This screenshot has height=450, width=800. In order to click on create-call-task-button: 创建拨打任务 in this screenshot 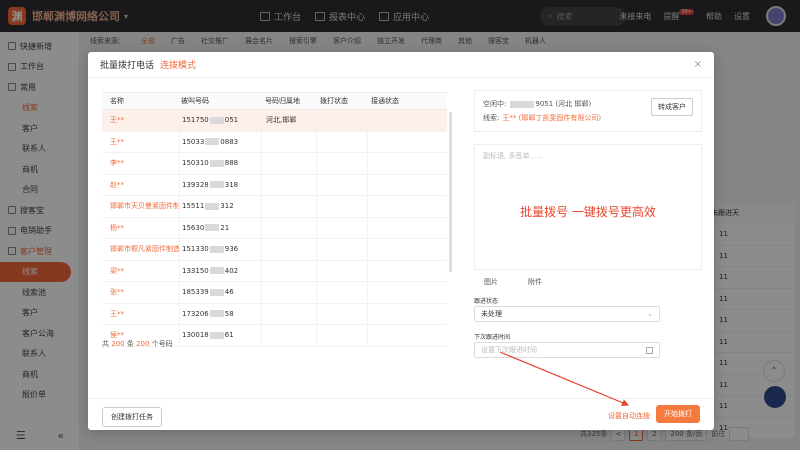, I will do `click(132, 417)`.